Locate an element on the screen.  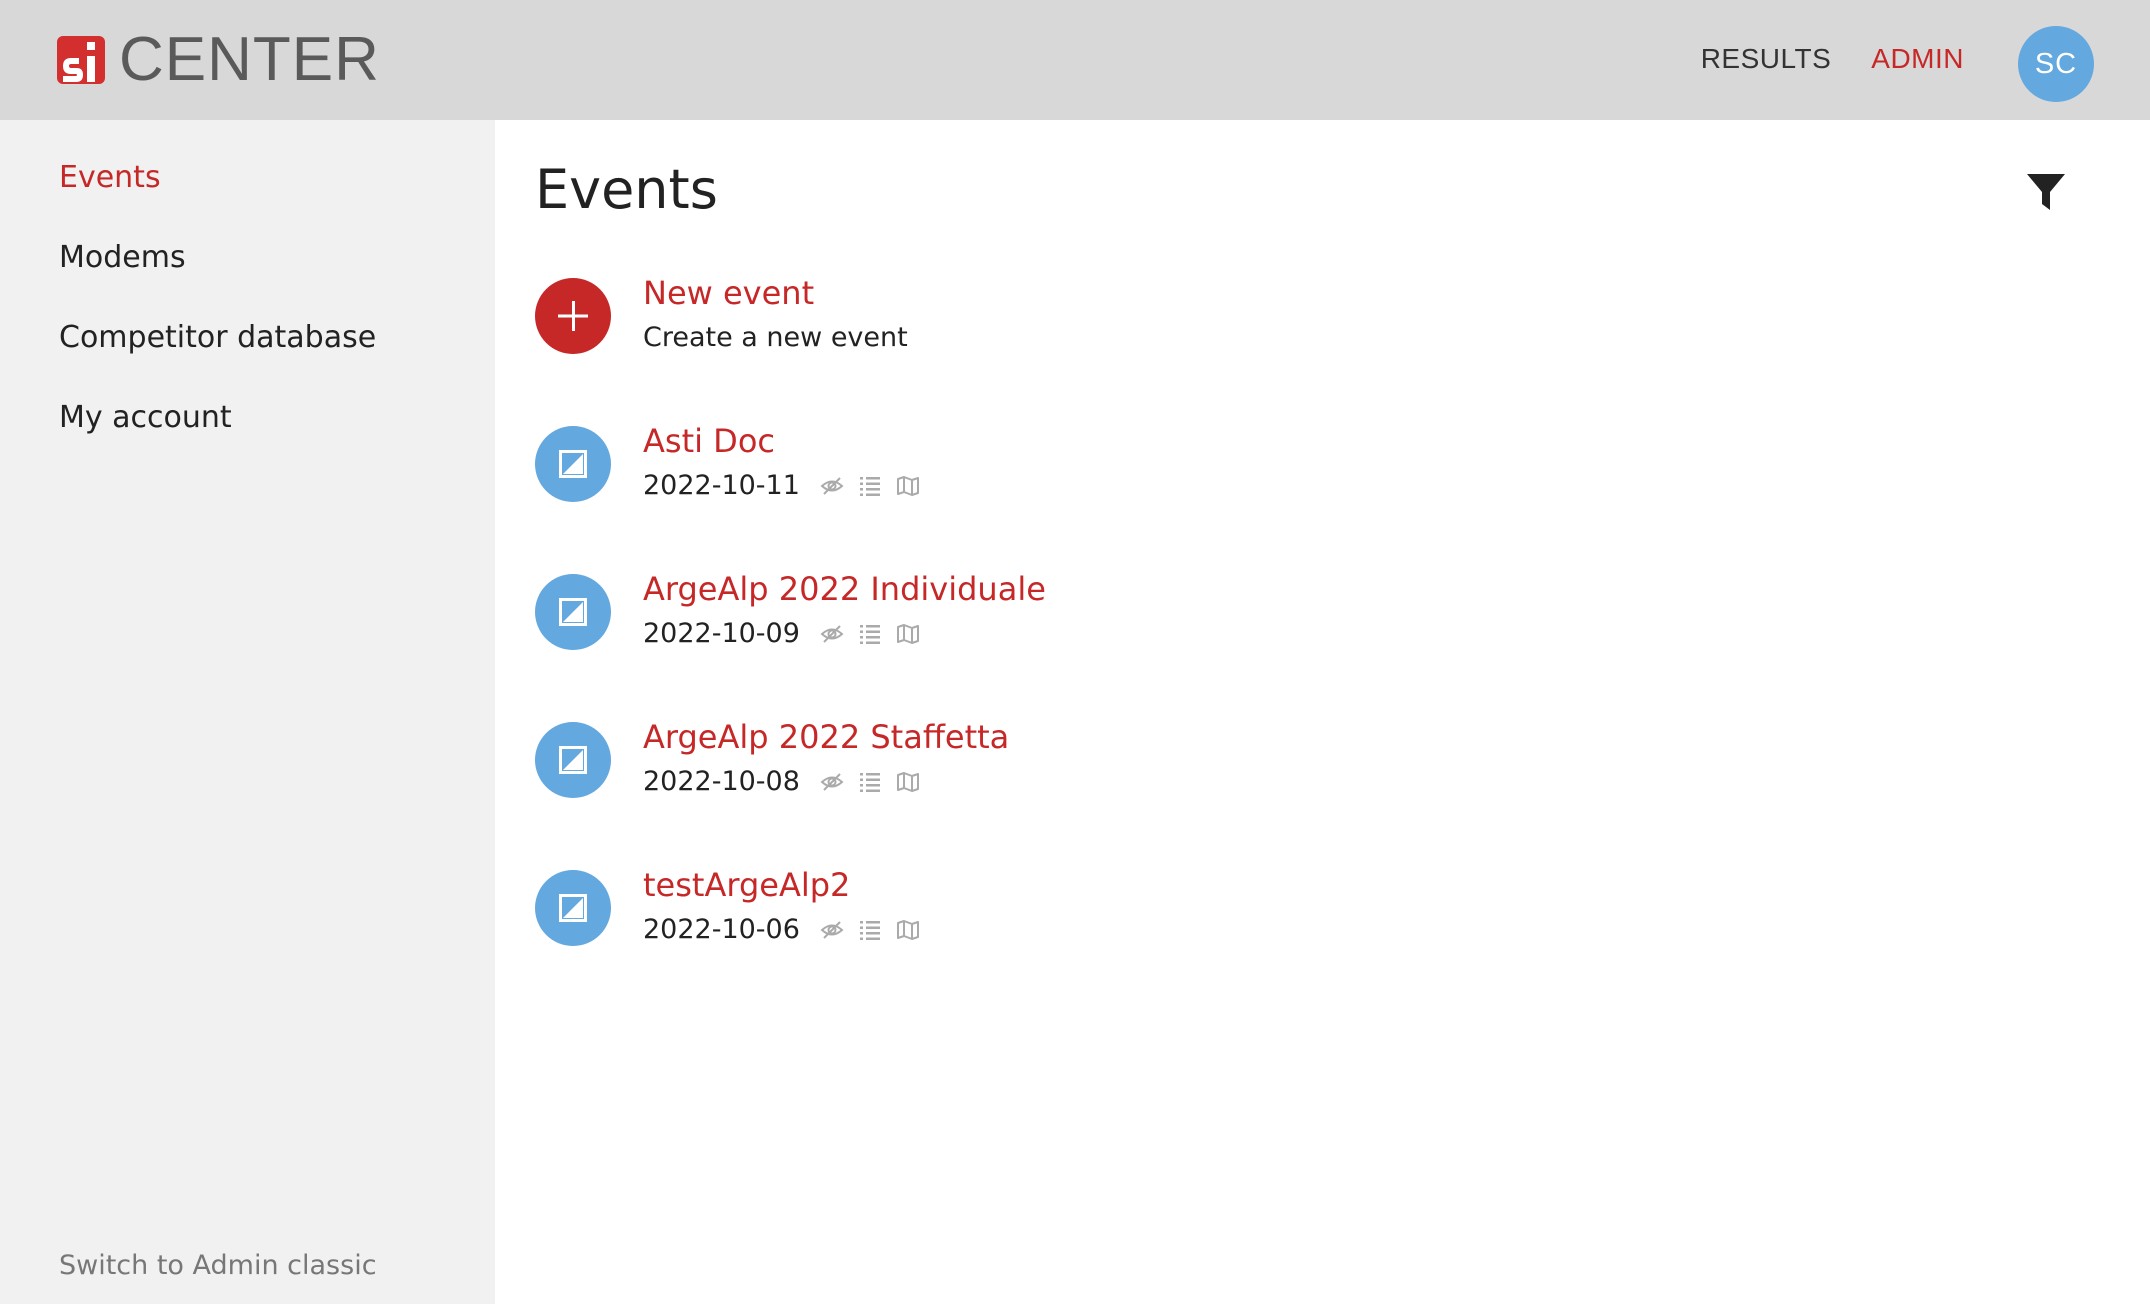
list-item: ArgeAlp 2022 Individuale 2022-10-09 is located at coordinates (985, 612).